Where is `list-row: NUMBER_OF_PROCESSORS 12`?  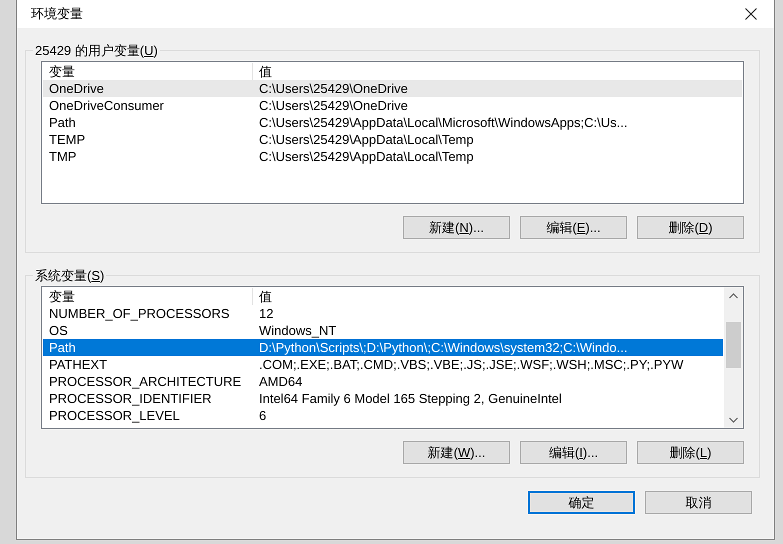 list-row: NUMBER_OF_PROCESSORS 12 is located at coordinates (383, 313).